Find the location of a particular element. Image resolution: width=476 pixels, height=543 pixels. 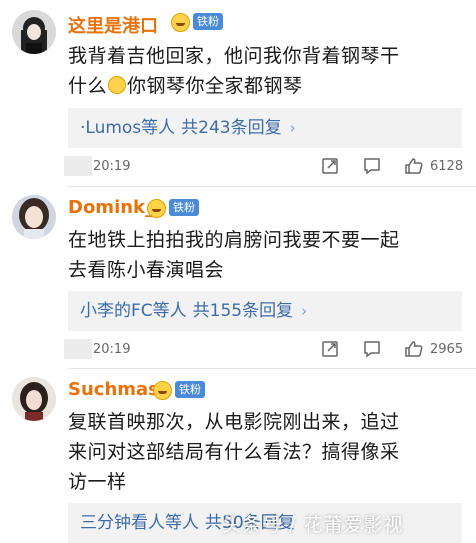

like-count: 2965 is located at coordinates (447, 349).